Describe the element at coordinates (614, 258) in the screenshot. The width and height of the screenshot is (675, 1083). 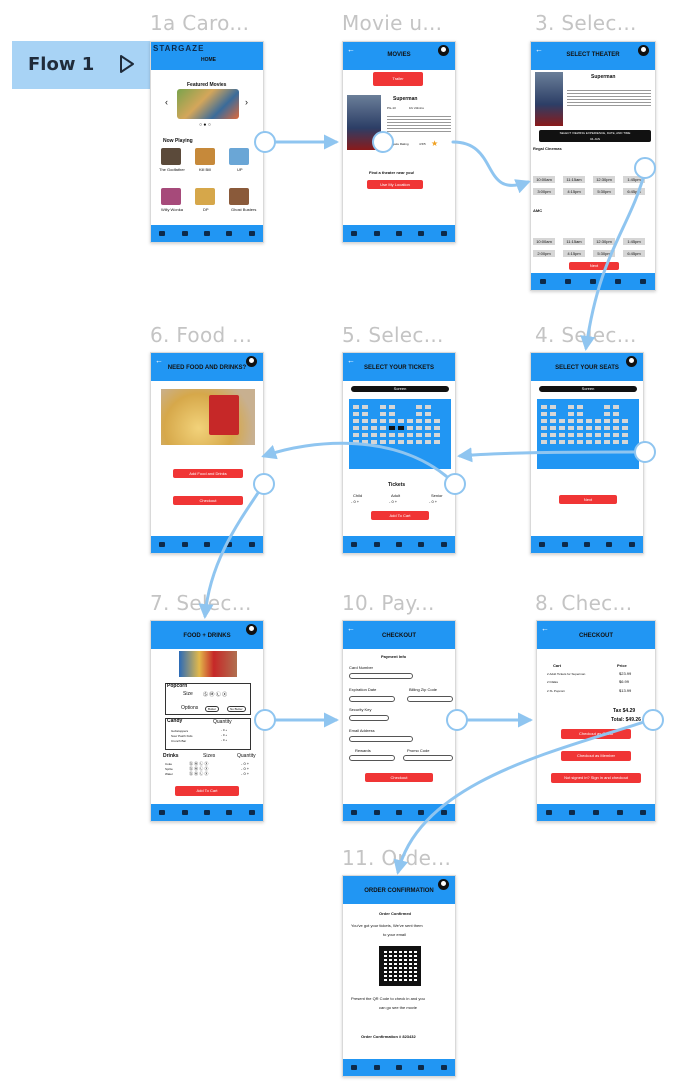
I see `connector-theater-to-seats` at that location.